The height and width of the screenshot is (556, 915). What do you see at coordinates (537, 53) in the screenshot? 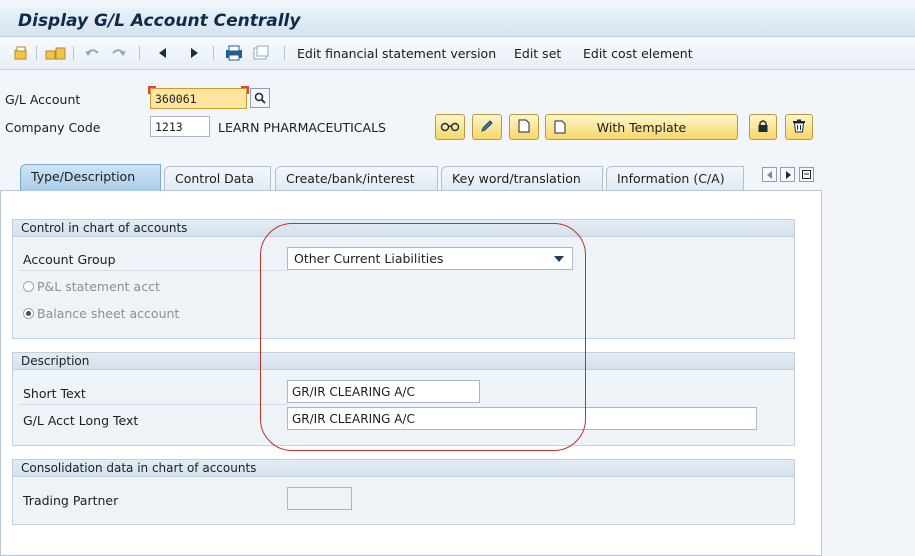
I see `edit-set-link: Edit set` at bounding box center [537, 53].